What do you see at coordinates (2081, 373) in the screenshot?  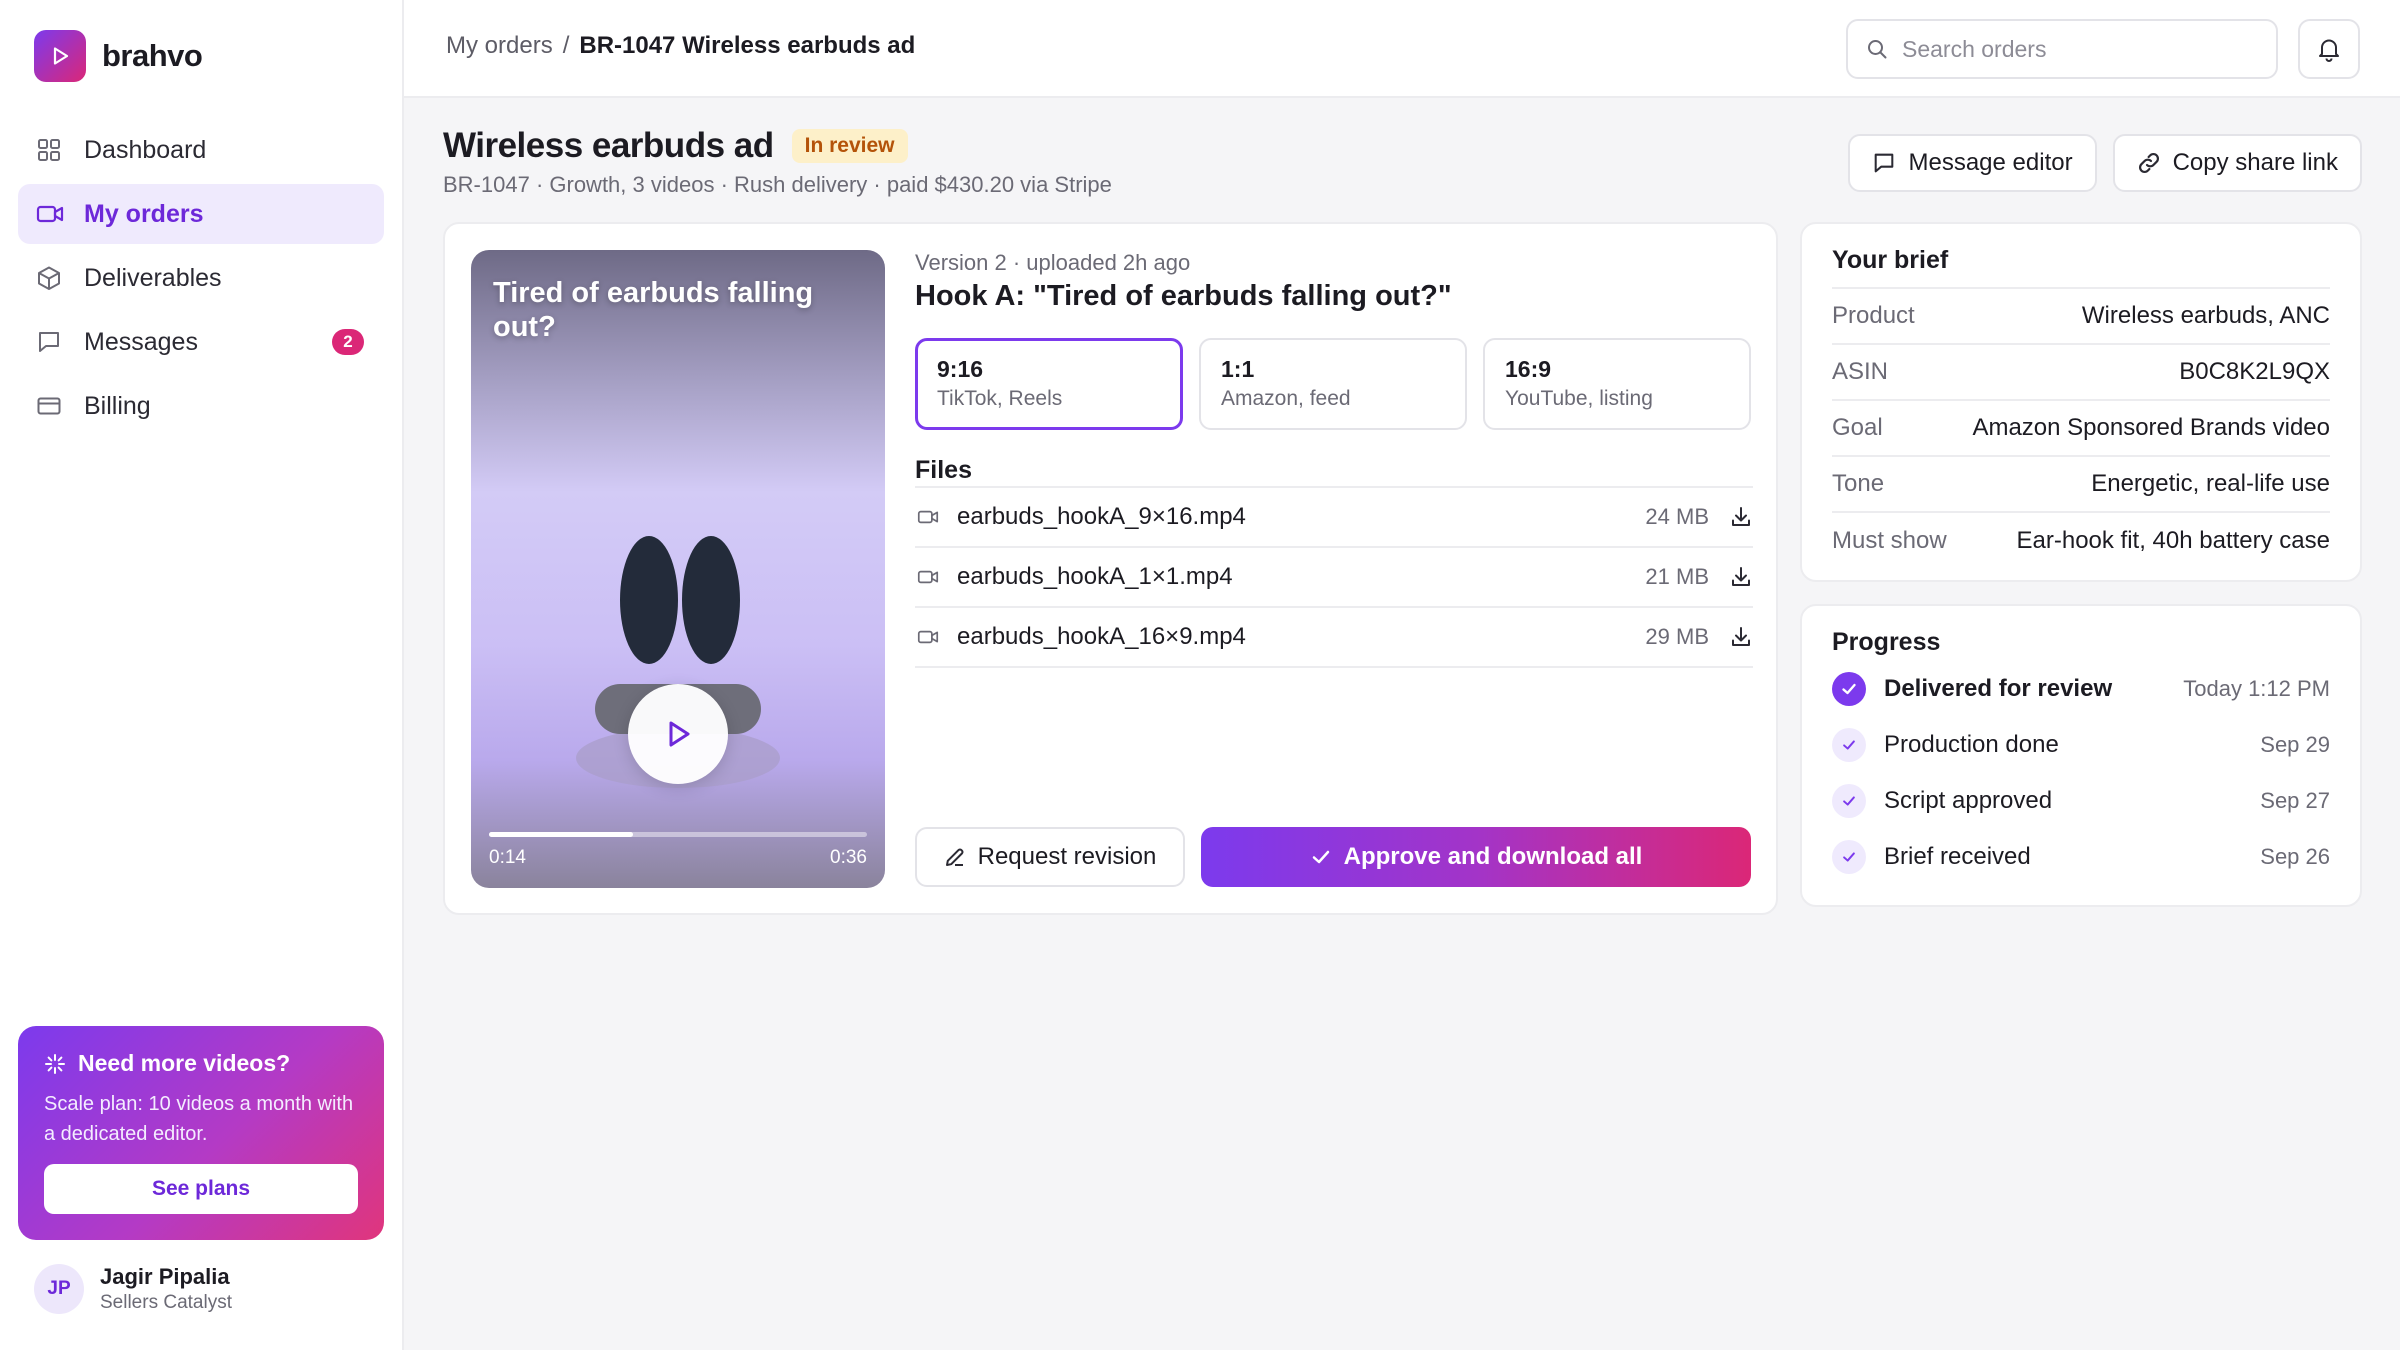 I see `brief-row-asin: ASIN B0C8K2L9QX` at bounding box center [2081, 373].